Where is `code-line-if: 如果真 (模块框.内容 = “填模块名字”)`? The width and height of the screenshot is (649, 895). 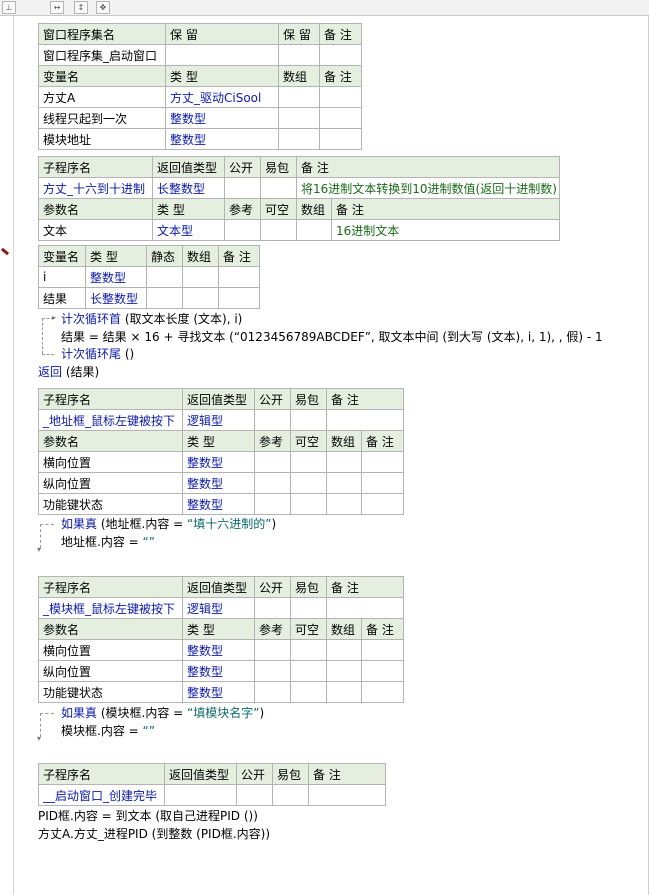 code-line-if: 如果真 (模块框.内容 = “填模块名字”) is located at coordinates (162, 713).